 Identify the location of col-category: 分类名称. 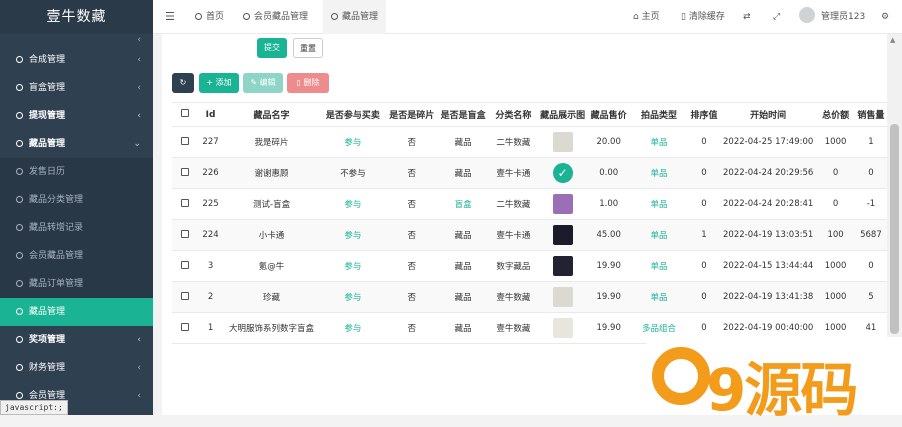
(513, 114).